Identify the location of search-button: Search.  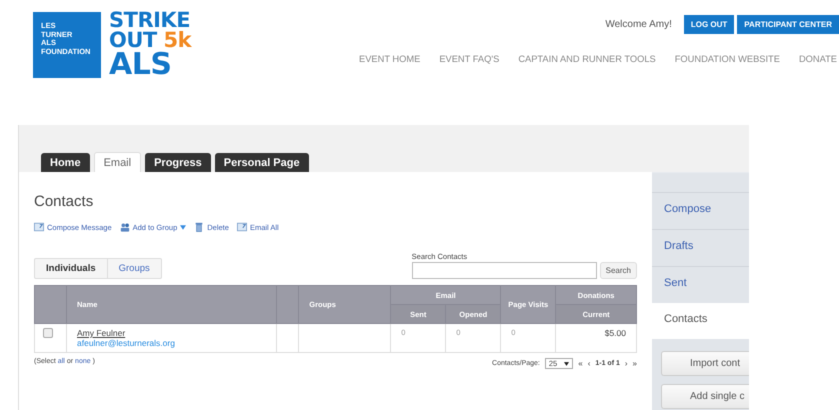
(618, 270).